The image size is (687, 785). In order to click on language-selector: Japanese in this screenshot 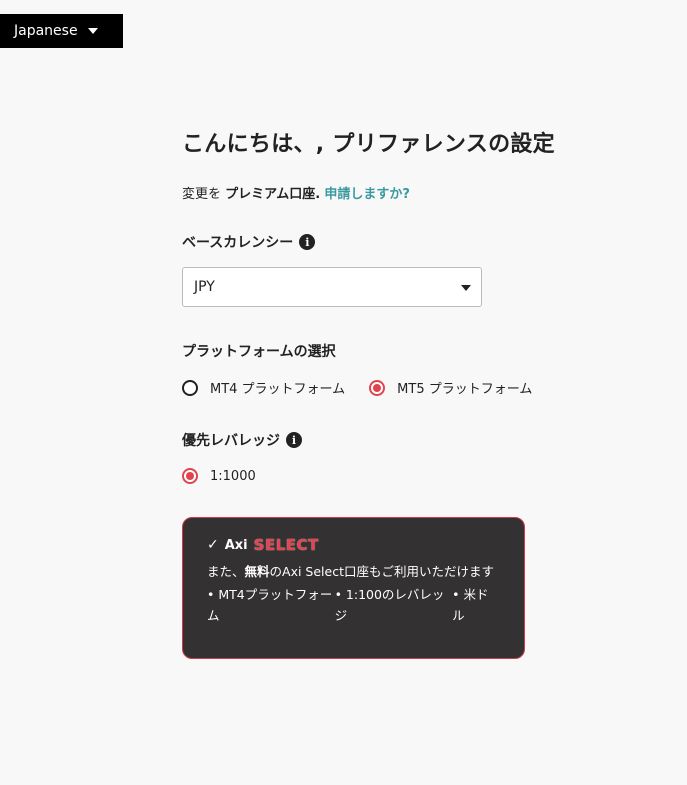, I will do `click(61, 31)`.